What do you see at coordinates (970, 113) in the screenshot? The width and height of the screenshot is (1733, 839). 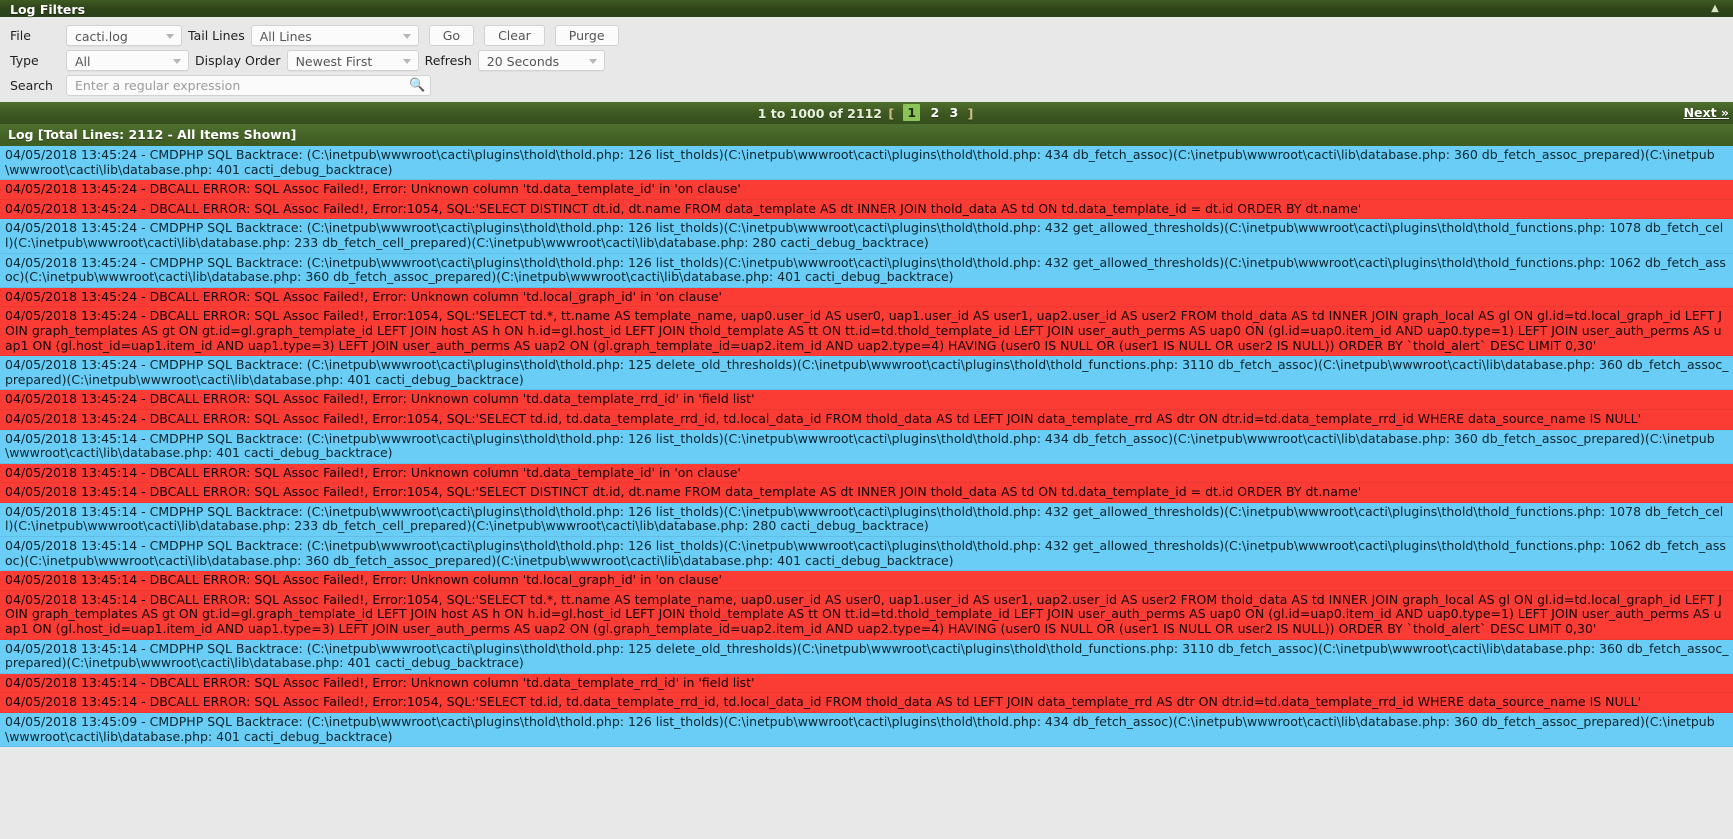 I see `pagination-bracket-close: ]` at bounding box center [970, 113].